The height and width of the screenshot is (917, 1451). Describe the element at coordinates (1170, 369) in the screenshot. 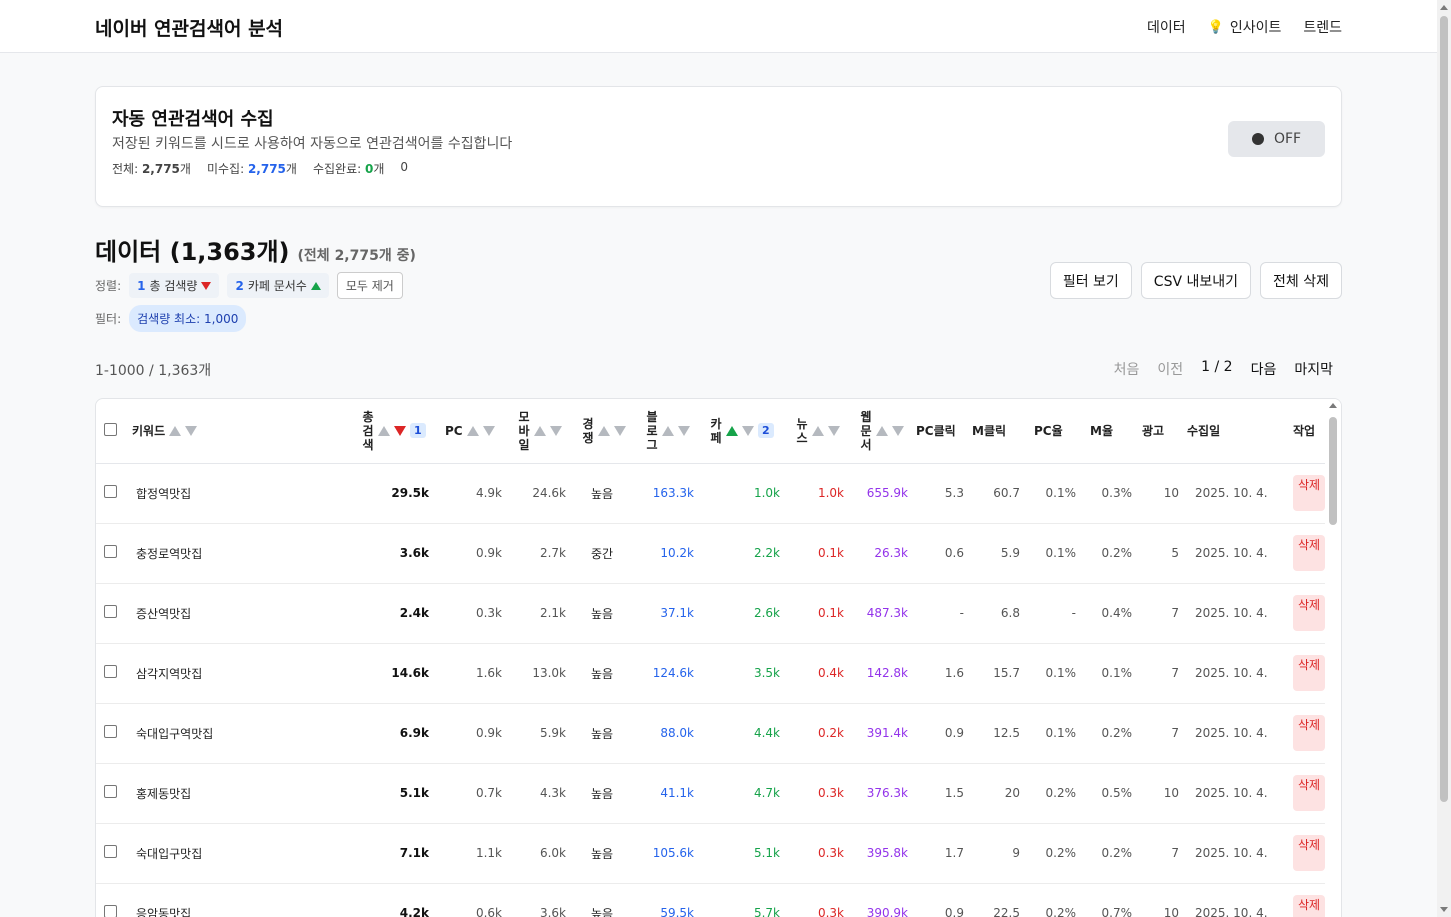

I see `pager-prev: 이전` at that location.